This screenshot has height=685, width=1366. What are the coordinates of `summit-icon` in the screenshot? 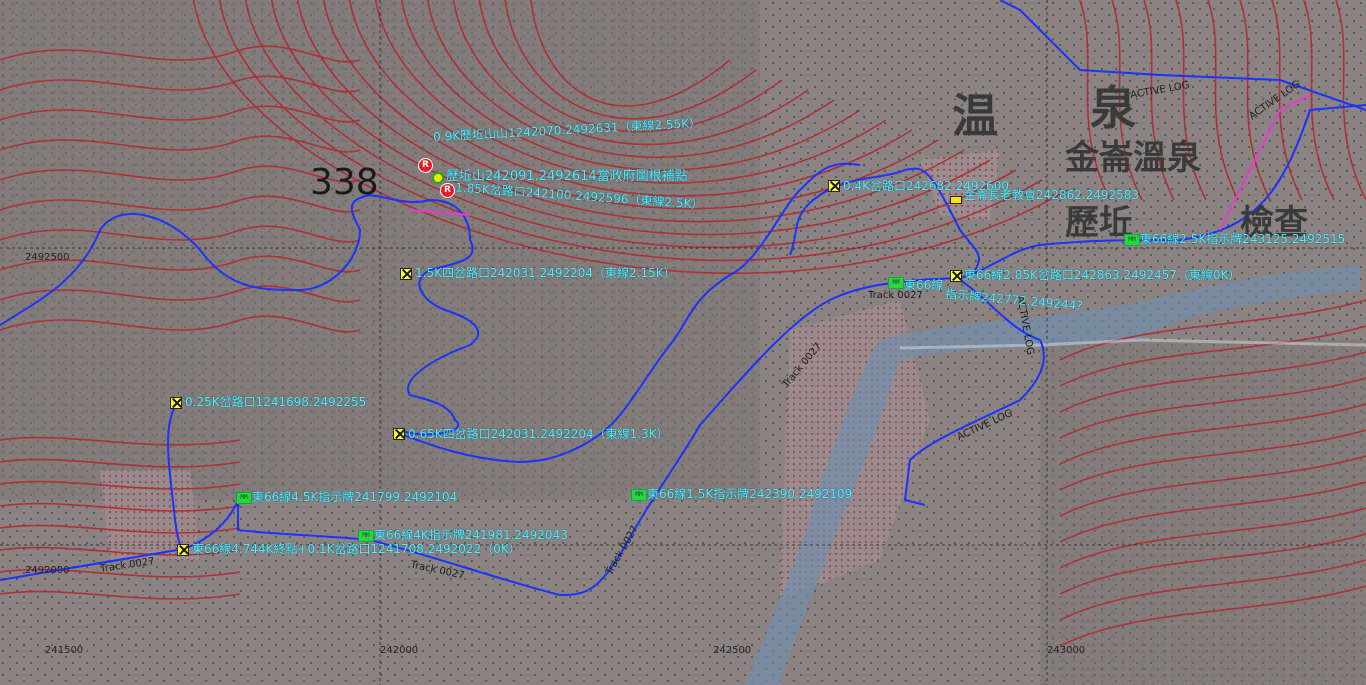 It's located at (438, 178).